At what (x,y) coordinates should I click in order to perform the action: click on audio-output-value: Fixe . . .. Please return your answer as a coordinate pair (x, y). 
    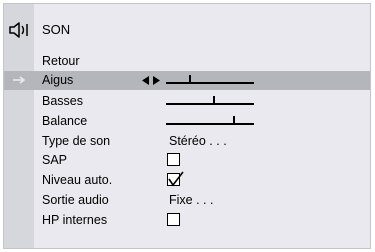
    Looking at the image, I should click on (191, 200).